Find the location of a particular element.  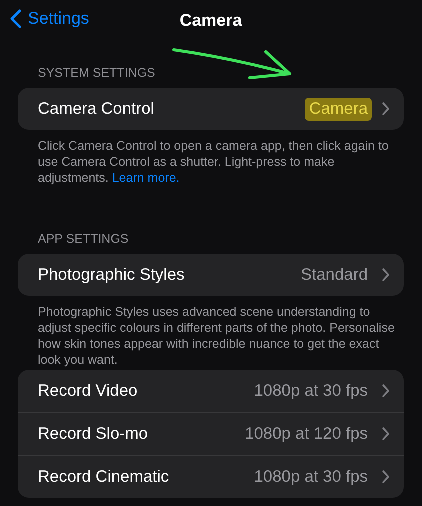

row-label: Record Cinematic is located at coordinates (104, 477).